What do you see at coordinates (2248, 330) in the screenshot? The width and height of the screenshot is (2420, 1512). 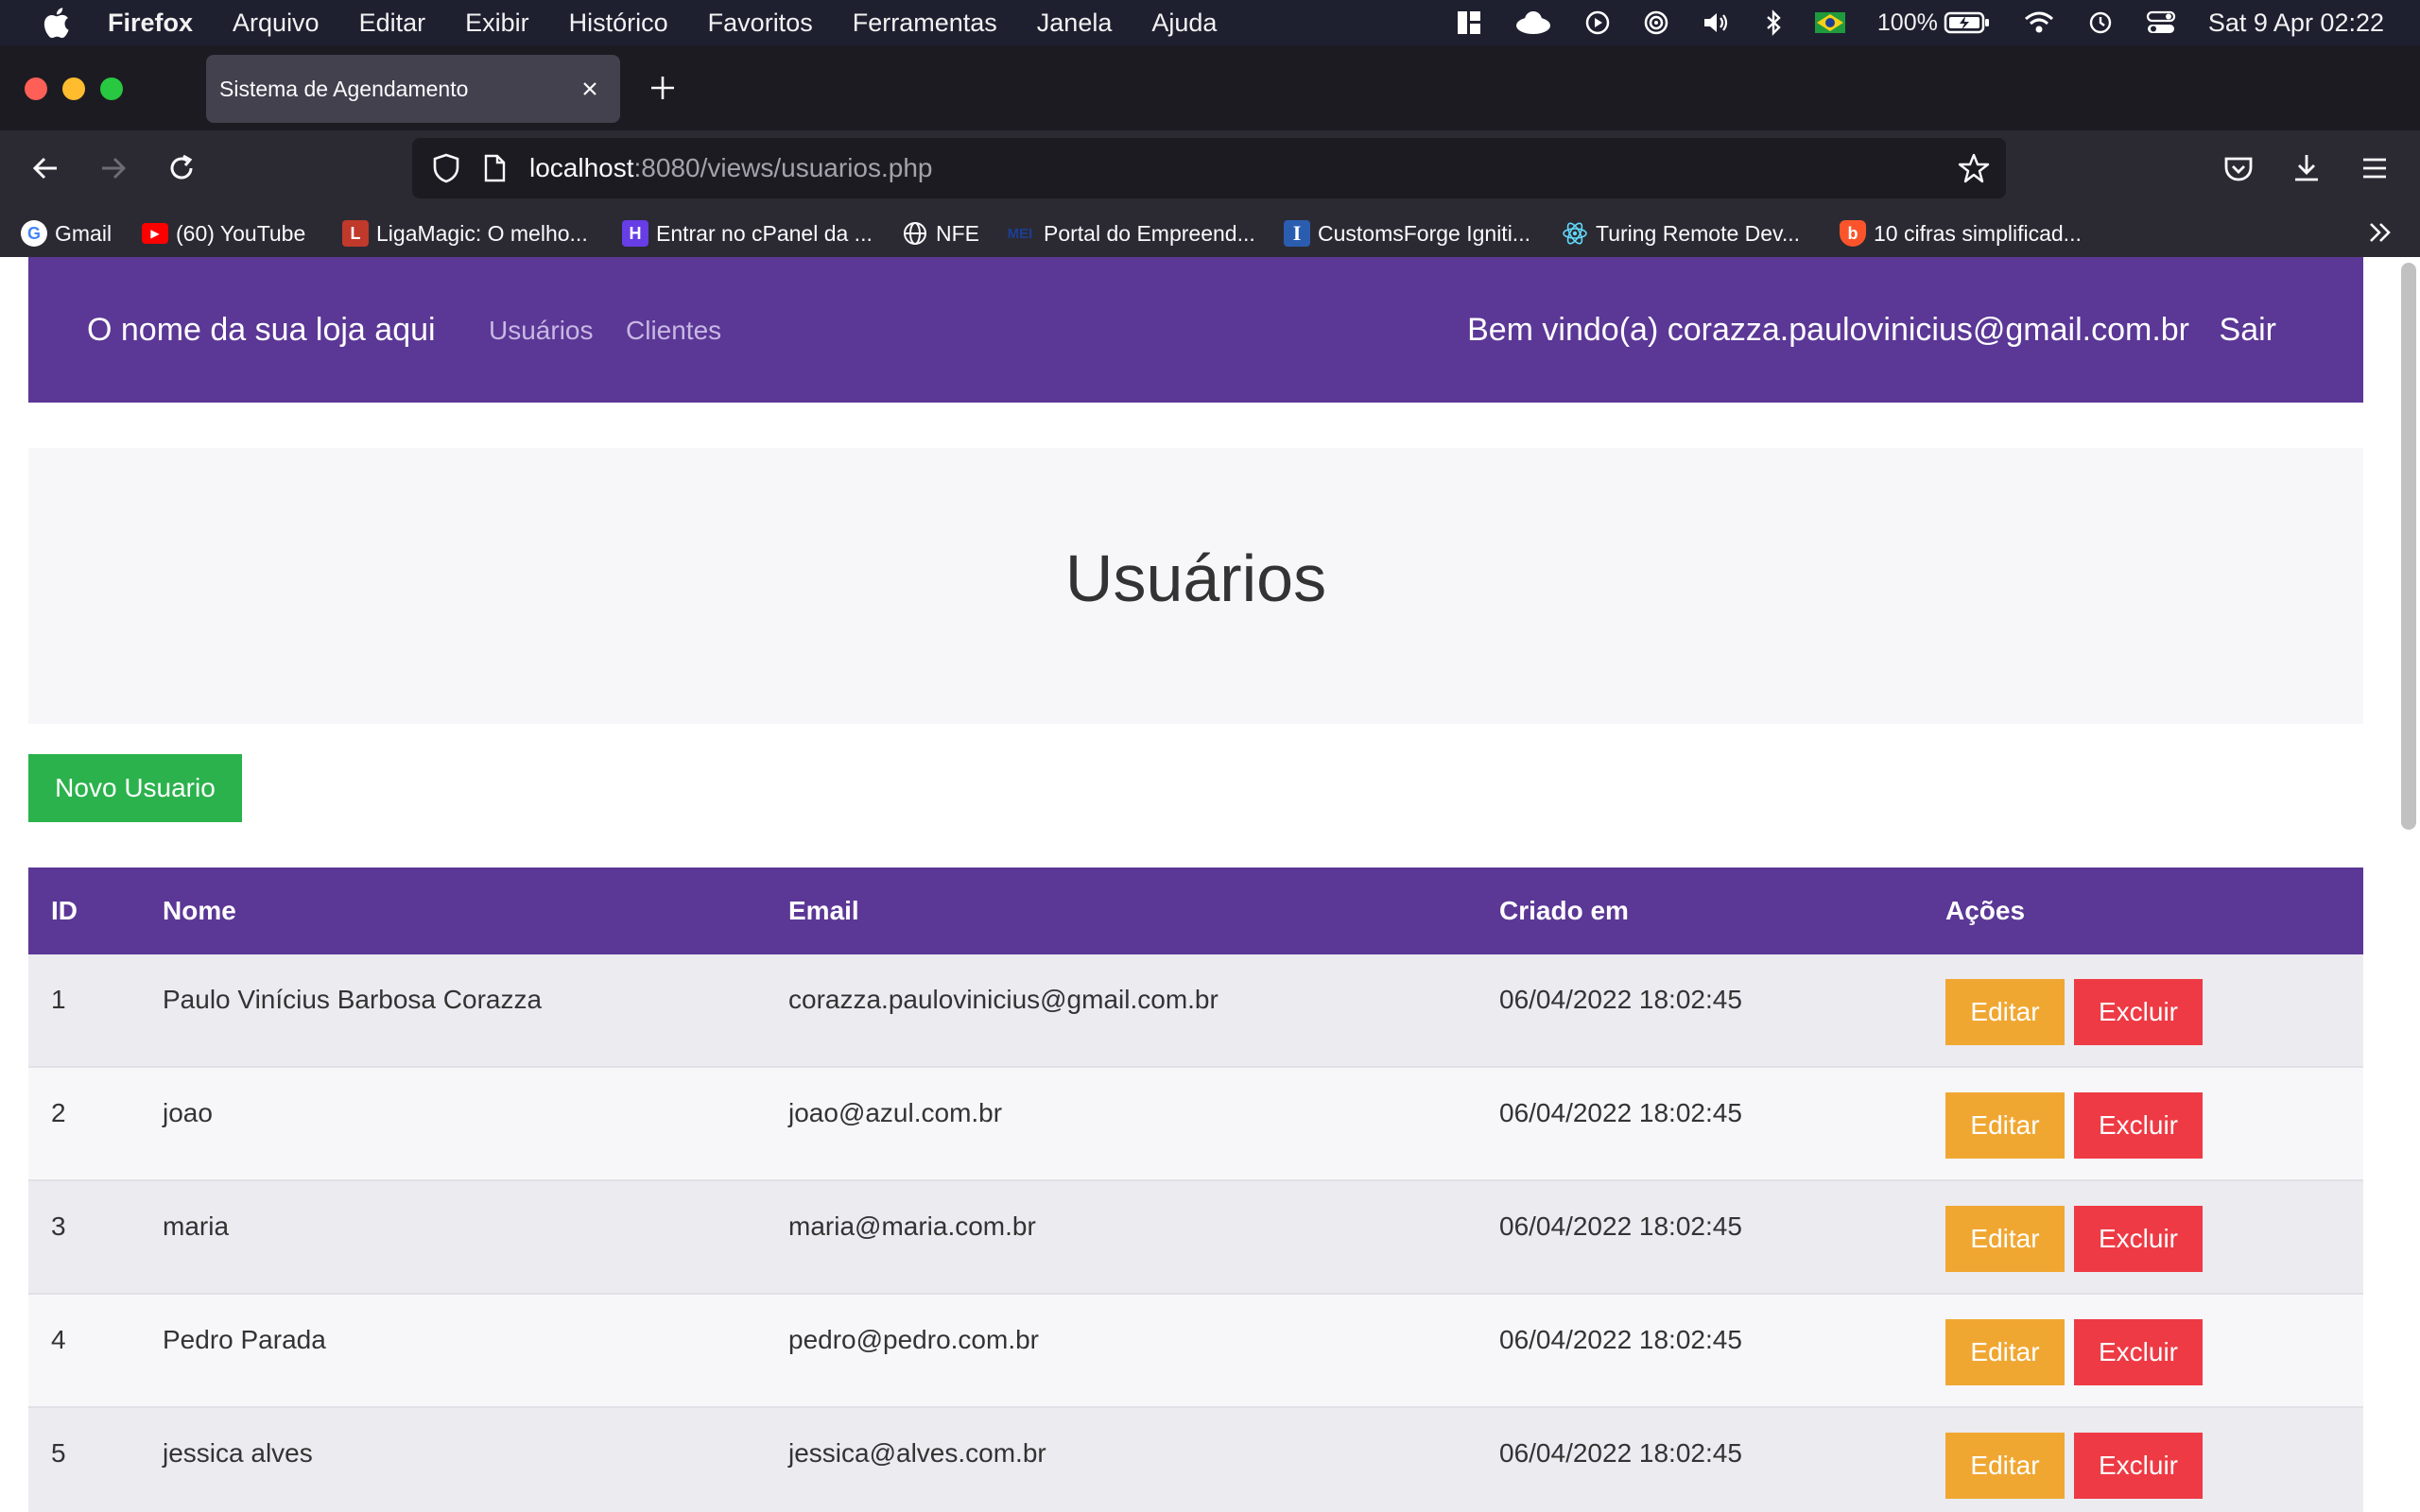 I see `logout-link: Sair` at bounding box center [2248, 330].